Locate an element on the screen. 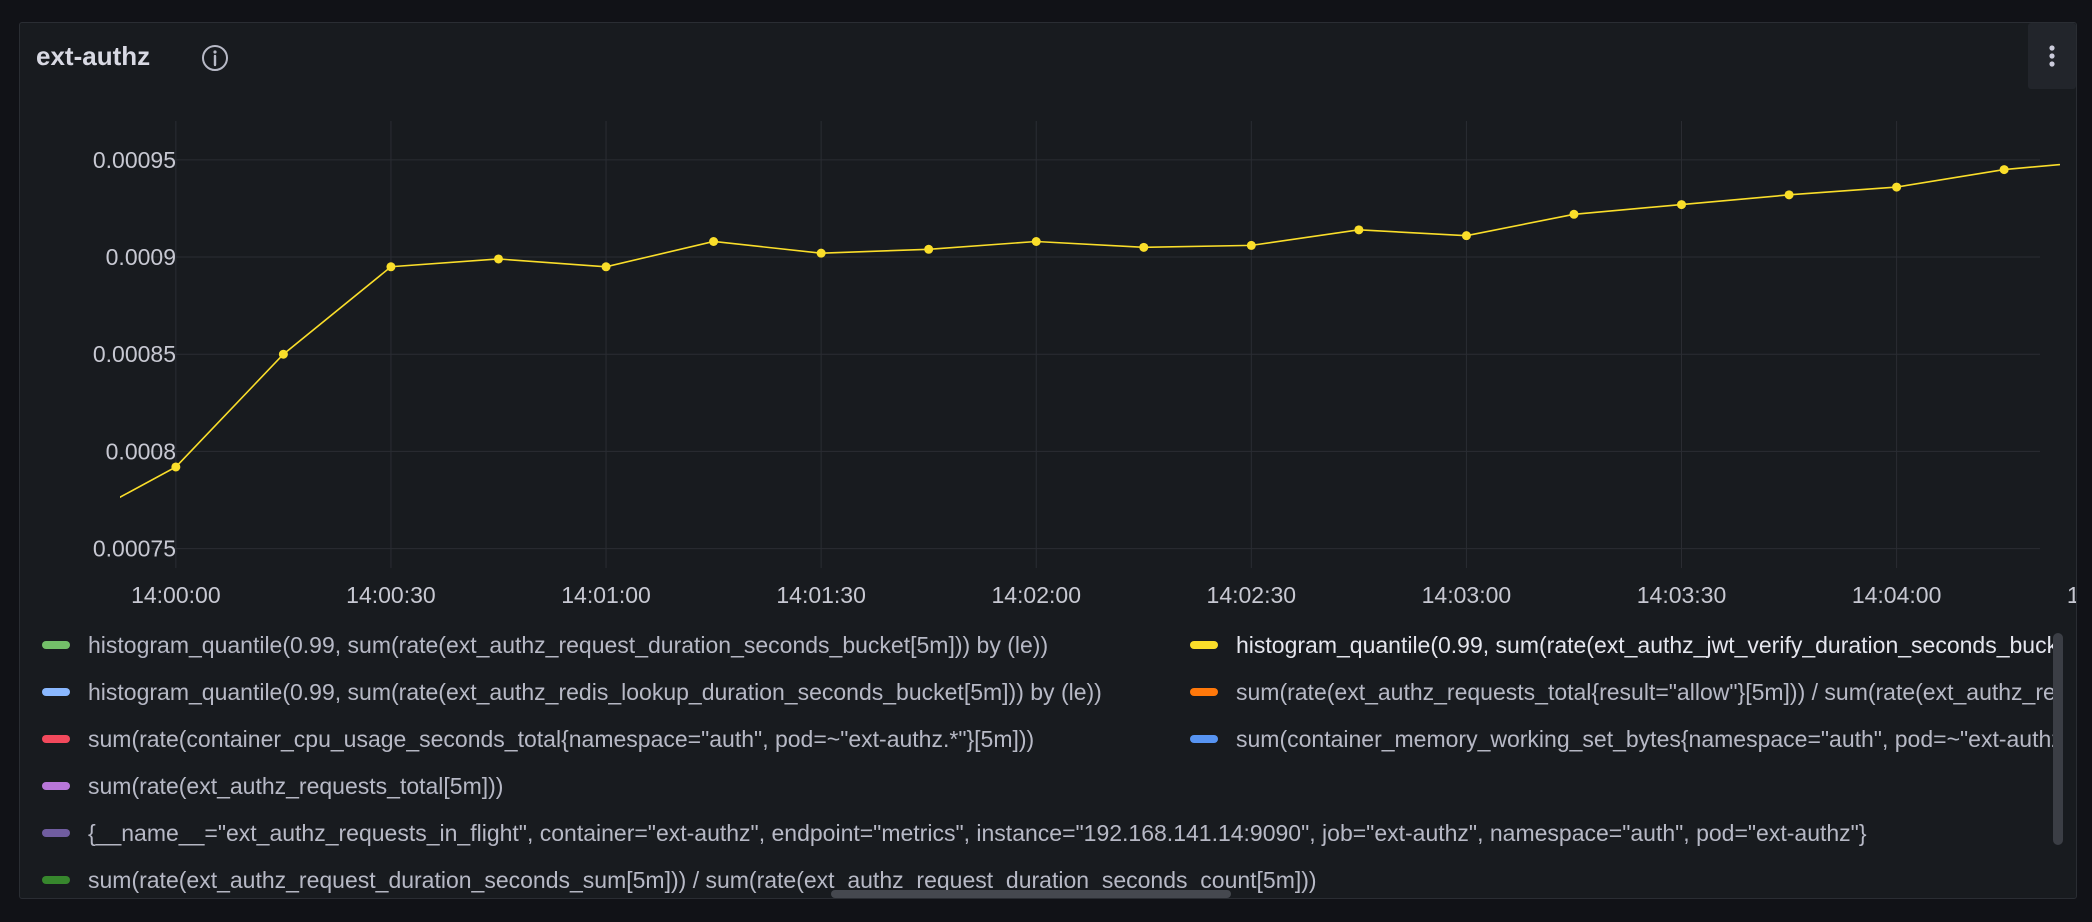 This screenshot has width=2092, height=922. x-tick-label: 14:01:30 is located at coordinates (821, 595).